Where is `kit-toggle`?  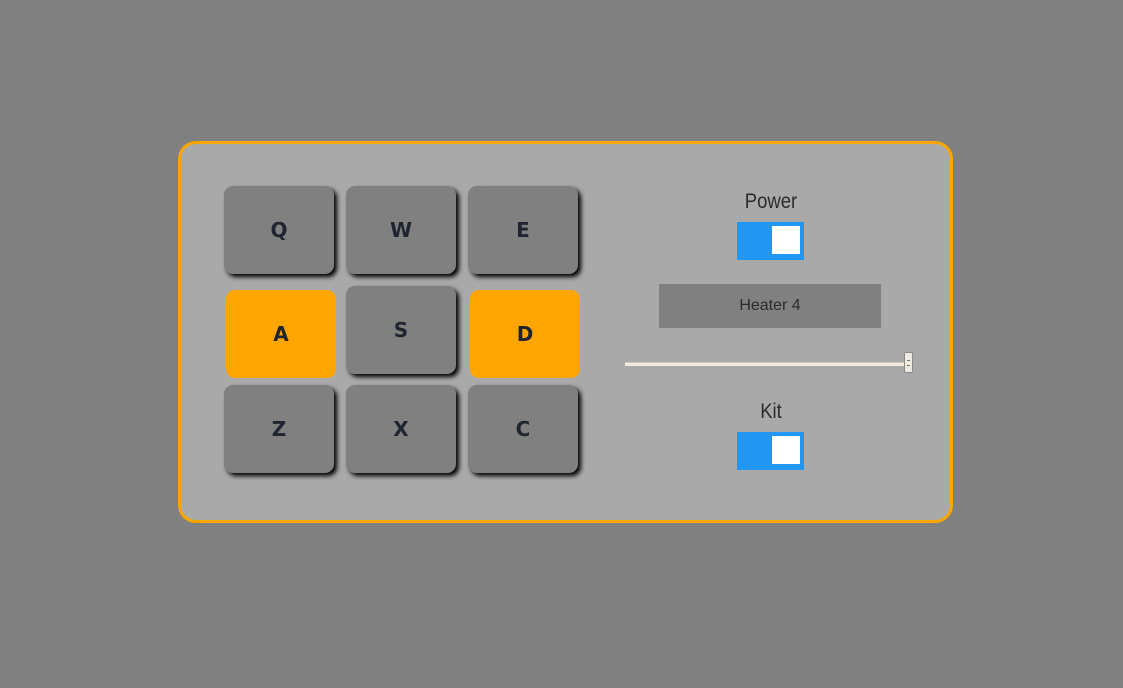
kit-toggle is located at coordinates (770, 451).